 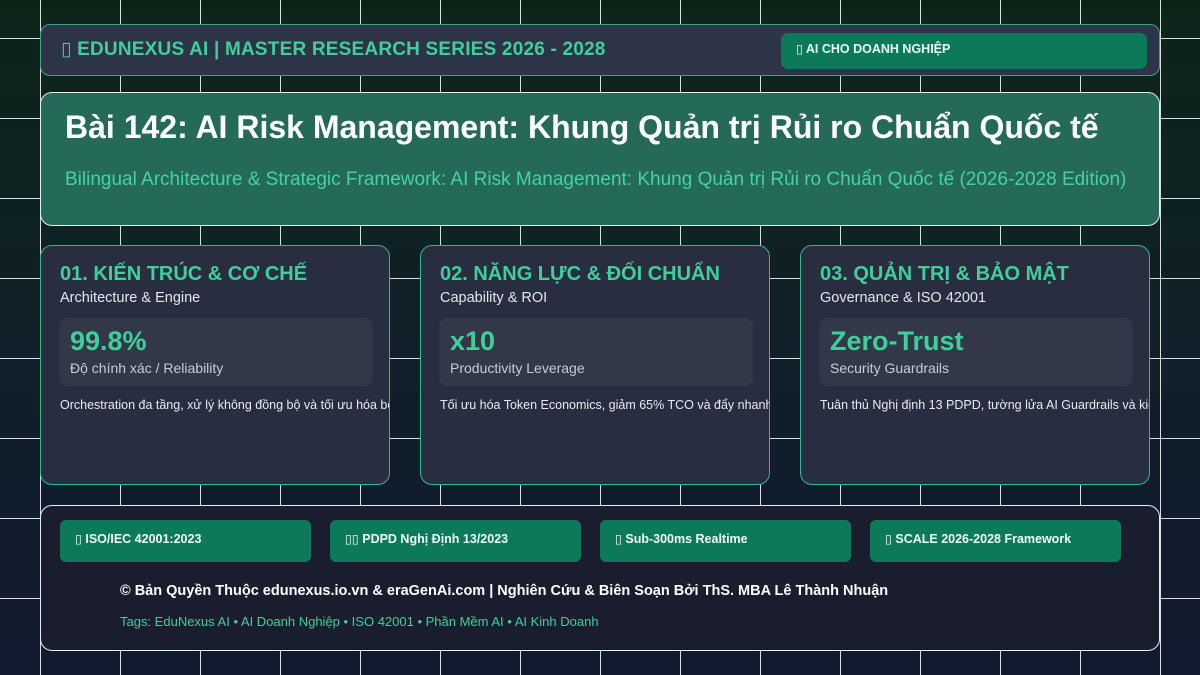 What do you see at coordinates (897, 341) in the screenshot?
I see `metric-value: Zero-Trust` at bounding box center [897, 341].